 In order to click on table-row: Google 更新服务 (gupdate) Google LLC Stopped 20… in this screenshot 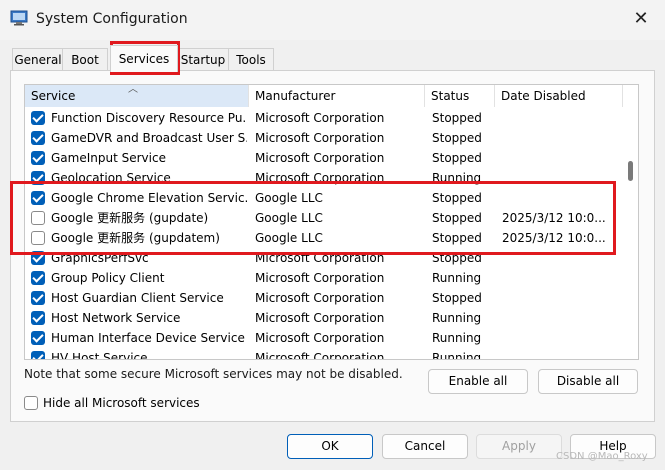, I will do `click(324, 218)`.